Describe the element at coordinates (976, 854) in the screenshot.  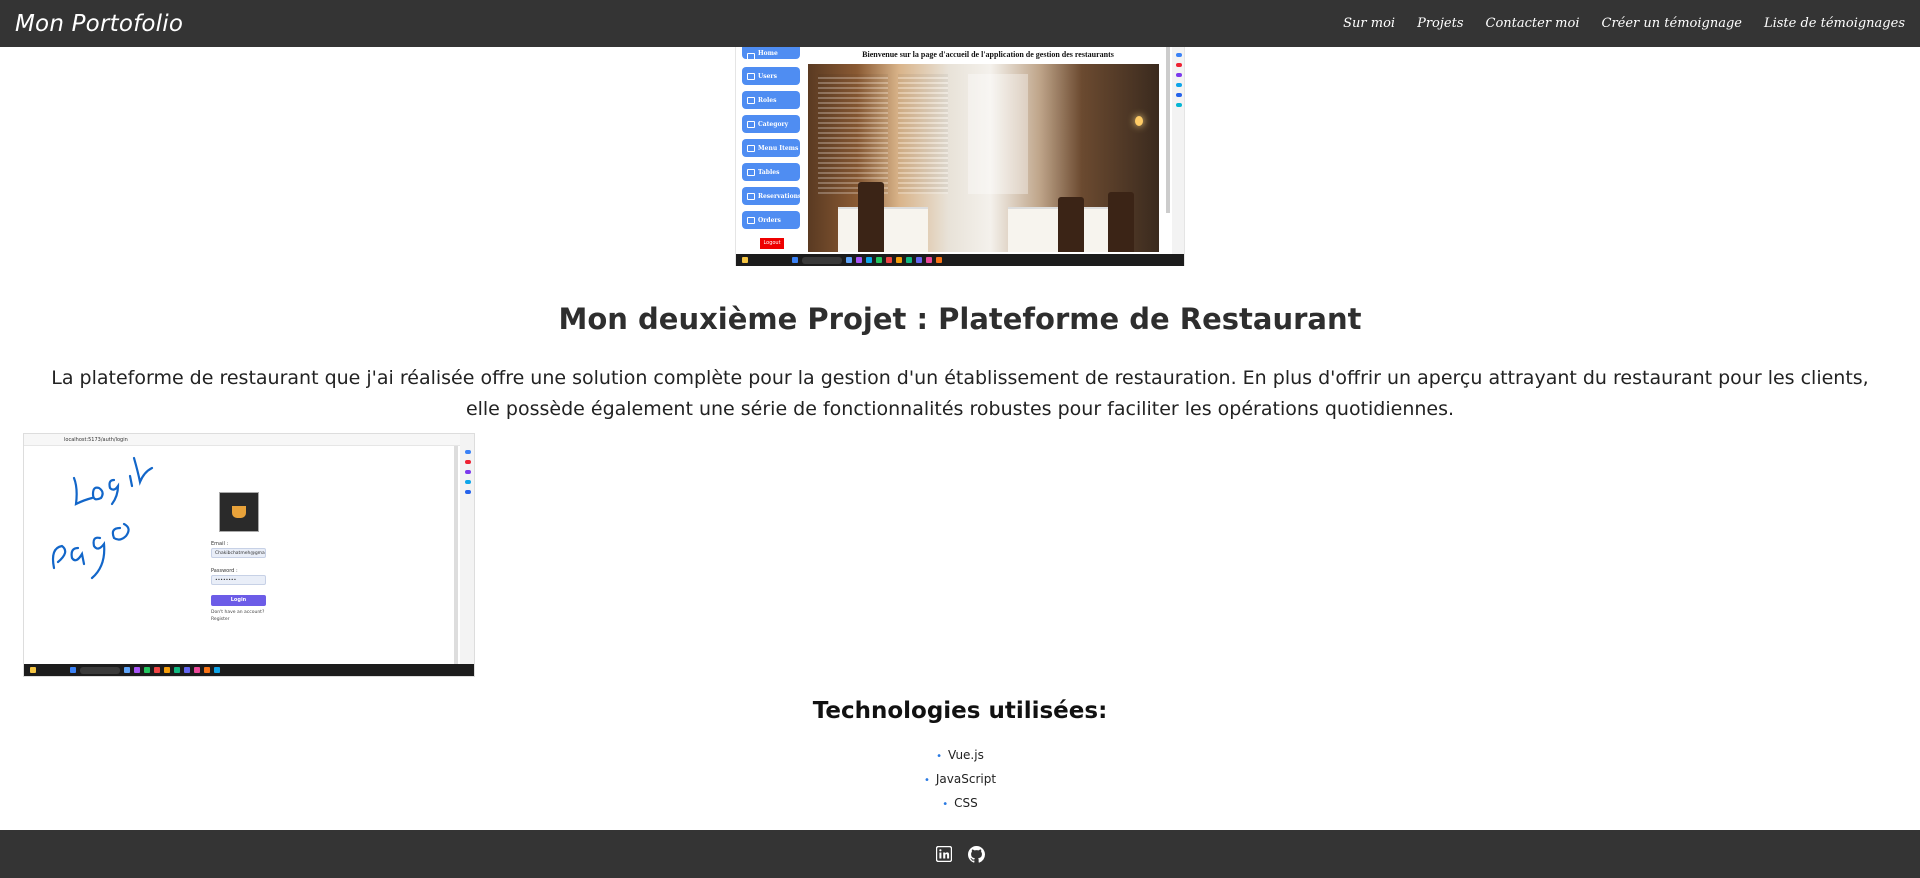
I see `github-icon` at that location.